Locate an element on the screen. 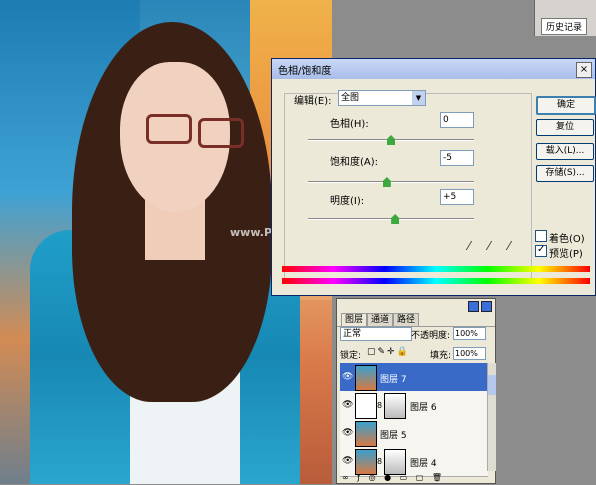 The height and width of the screenshot is (485, 596). glasses-left is located at coordinates (169, 129).